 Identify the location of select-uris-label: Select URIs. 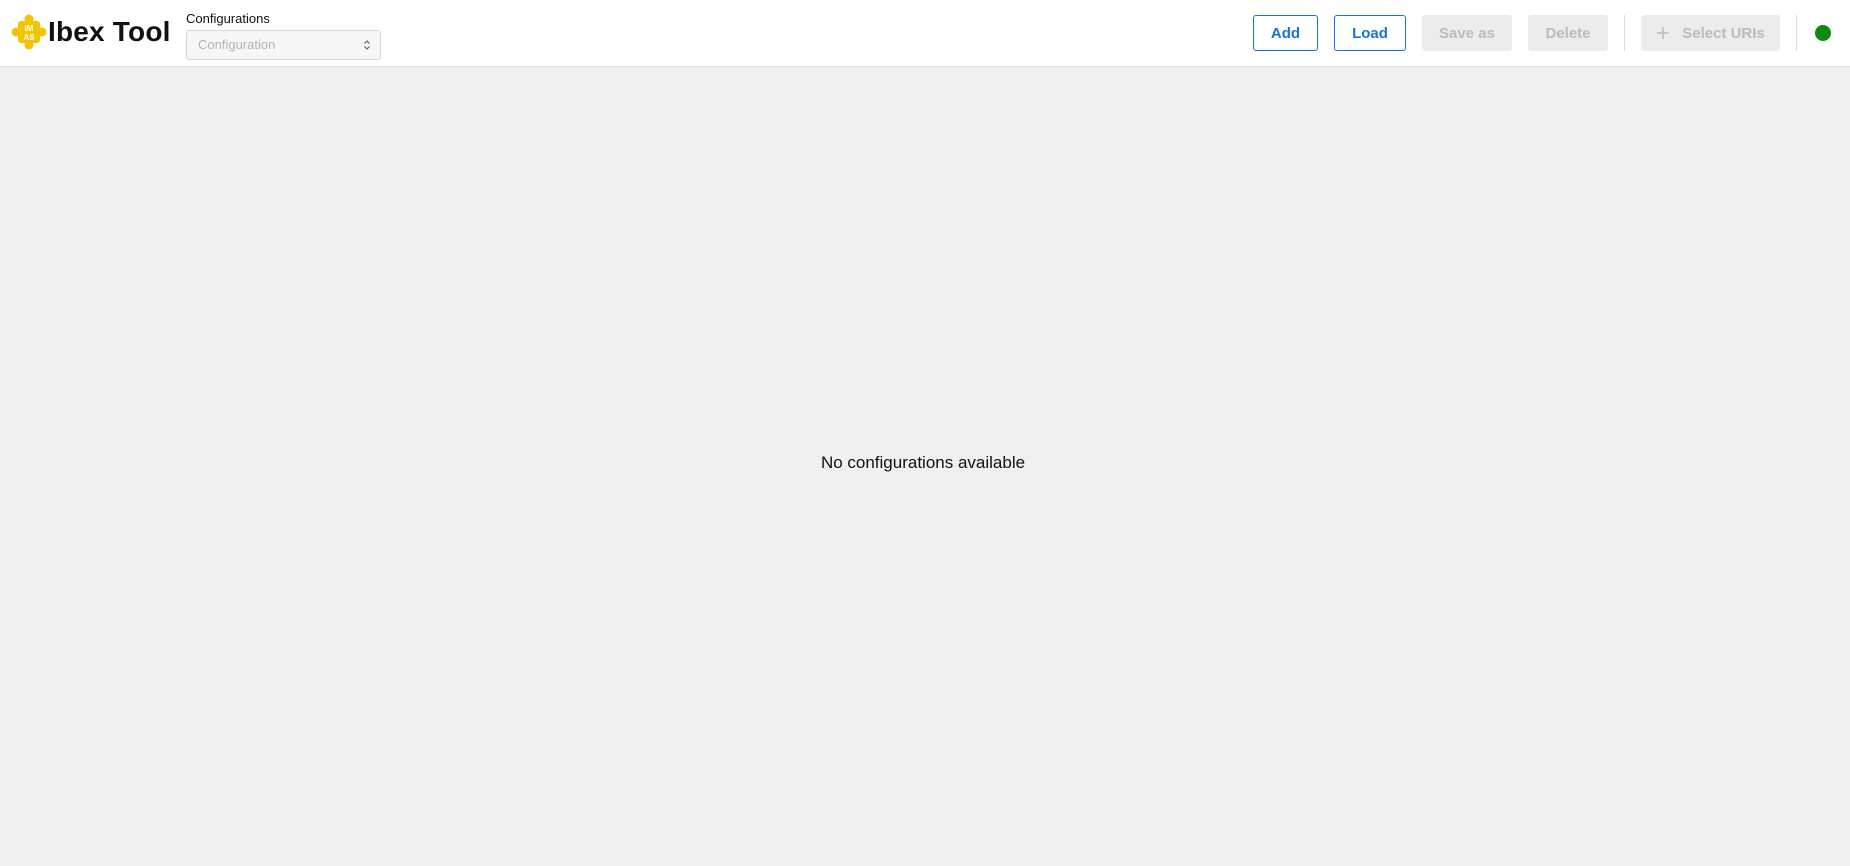
(1723, 33).